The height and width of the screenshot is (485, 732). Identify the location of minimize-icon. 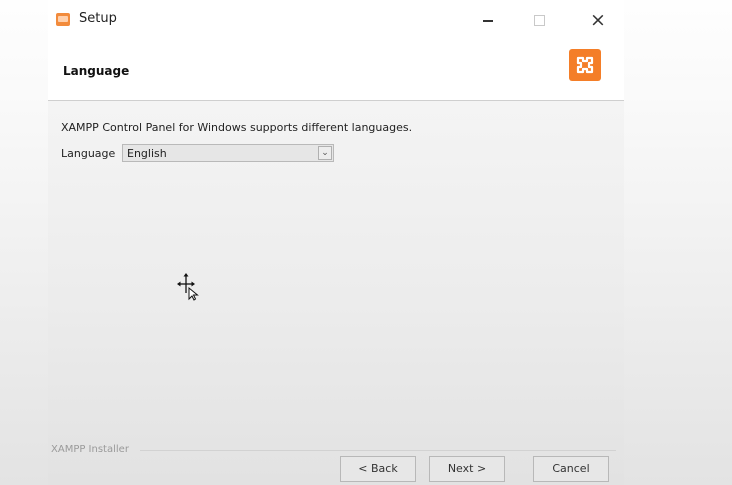
(488, 20).